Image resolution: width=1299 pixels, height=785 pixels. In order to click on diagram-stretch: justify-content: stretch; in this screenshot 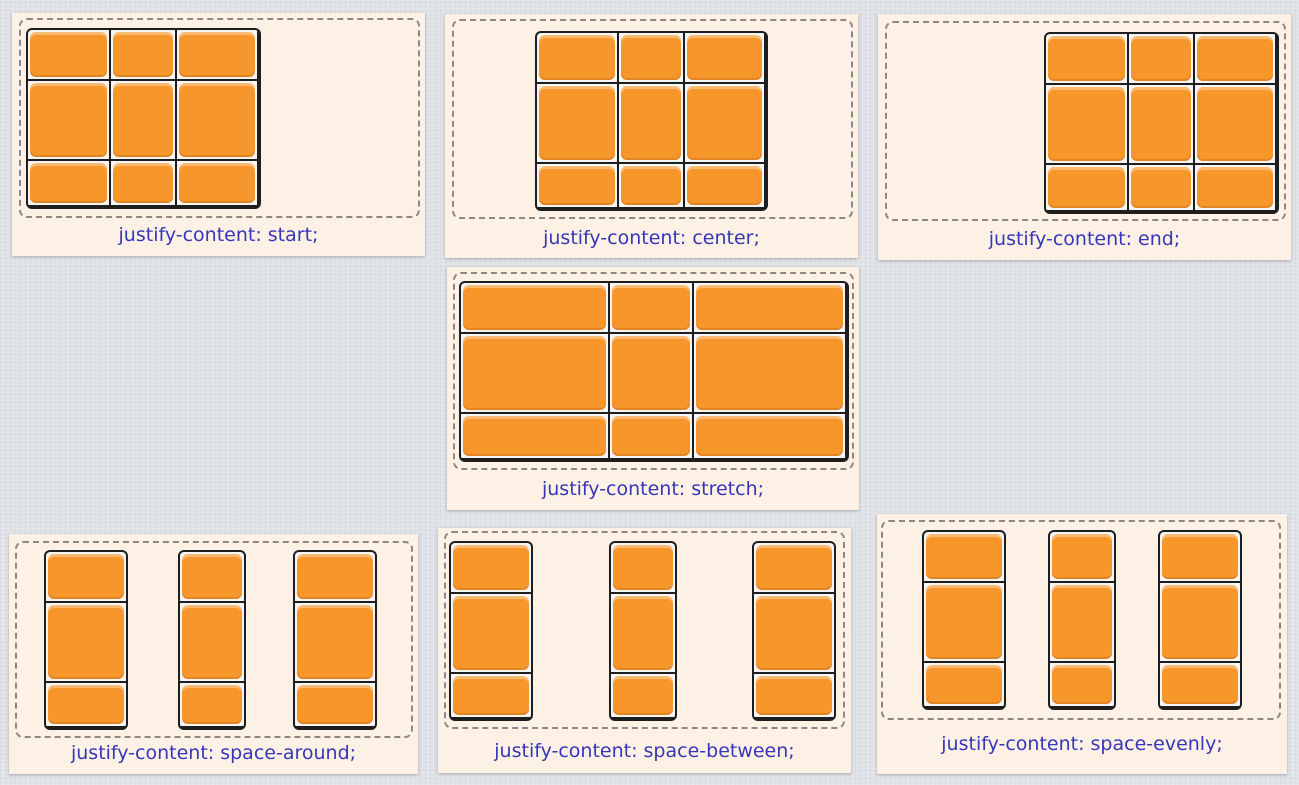, I will do `click(653, 388)`.